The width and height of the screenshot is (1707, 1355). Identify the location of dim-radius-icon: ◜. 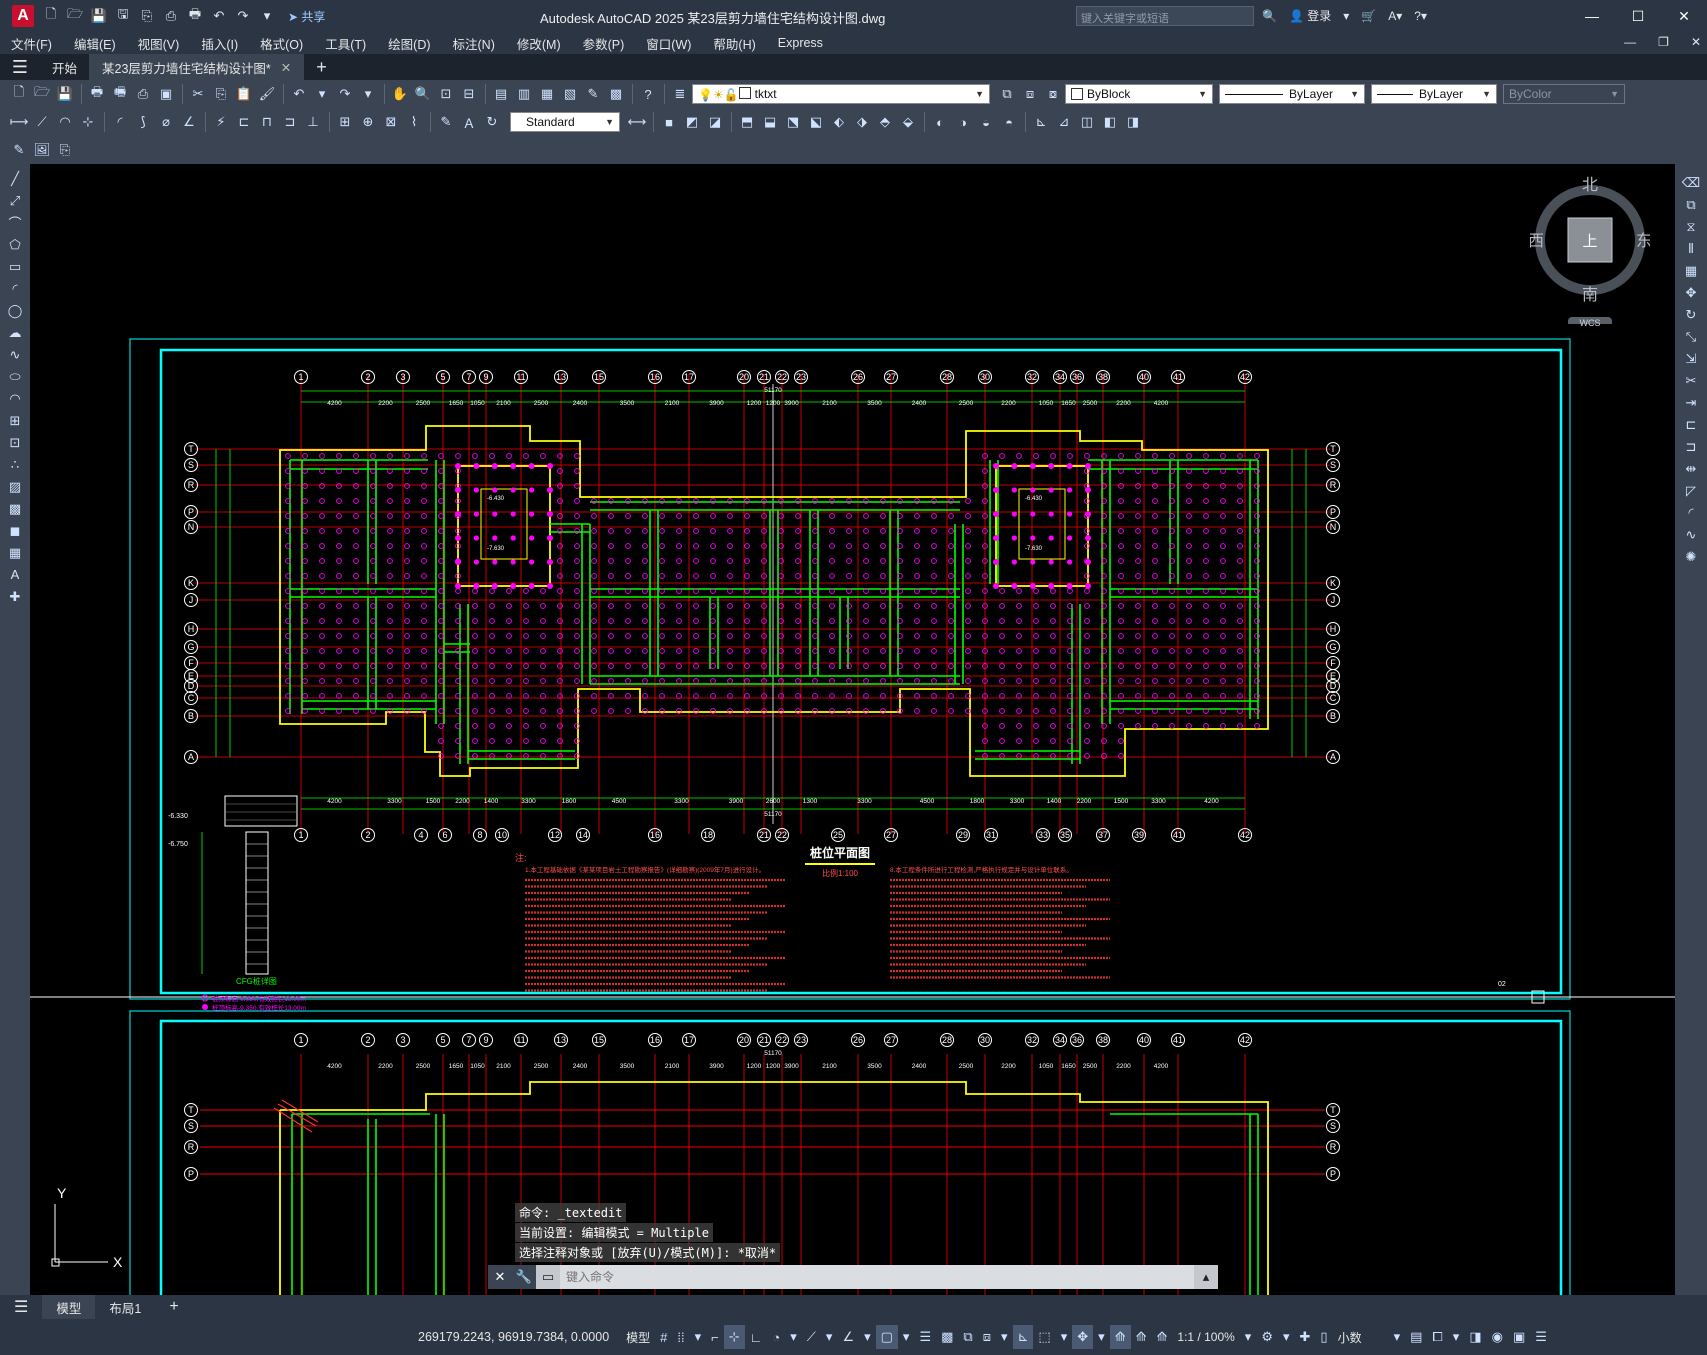
(120, 122).